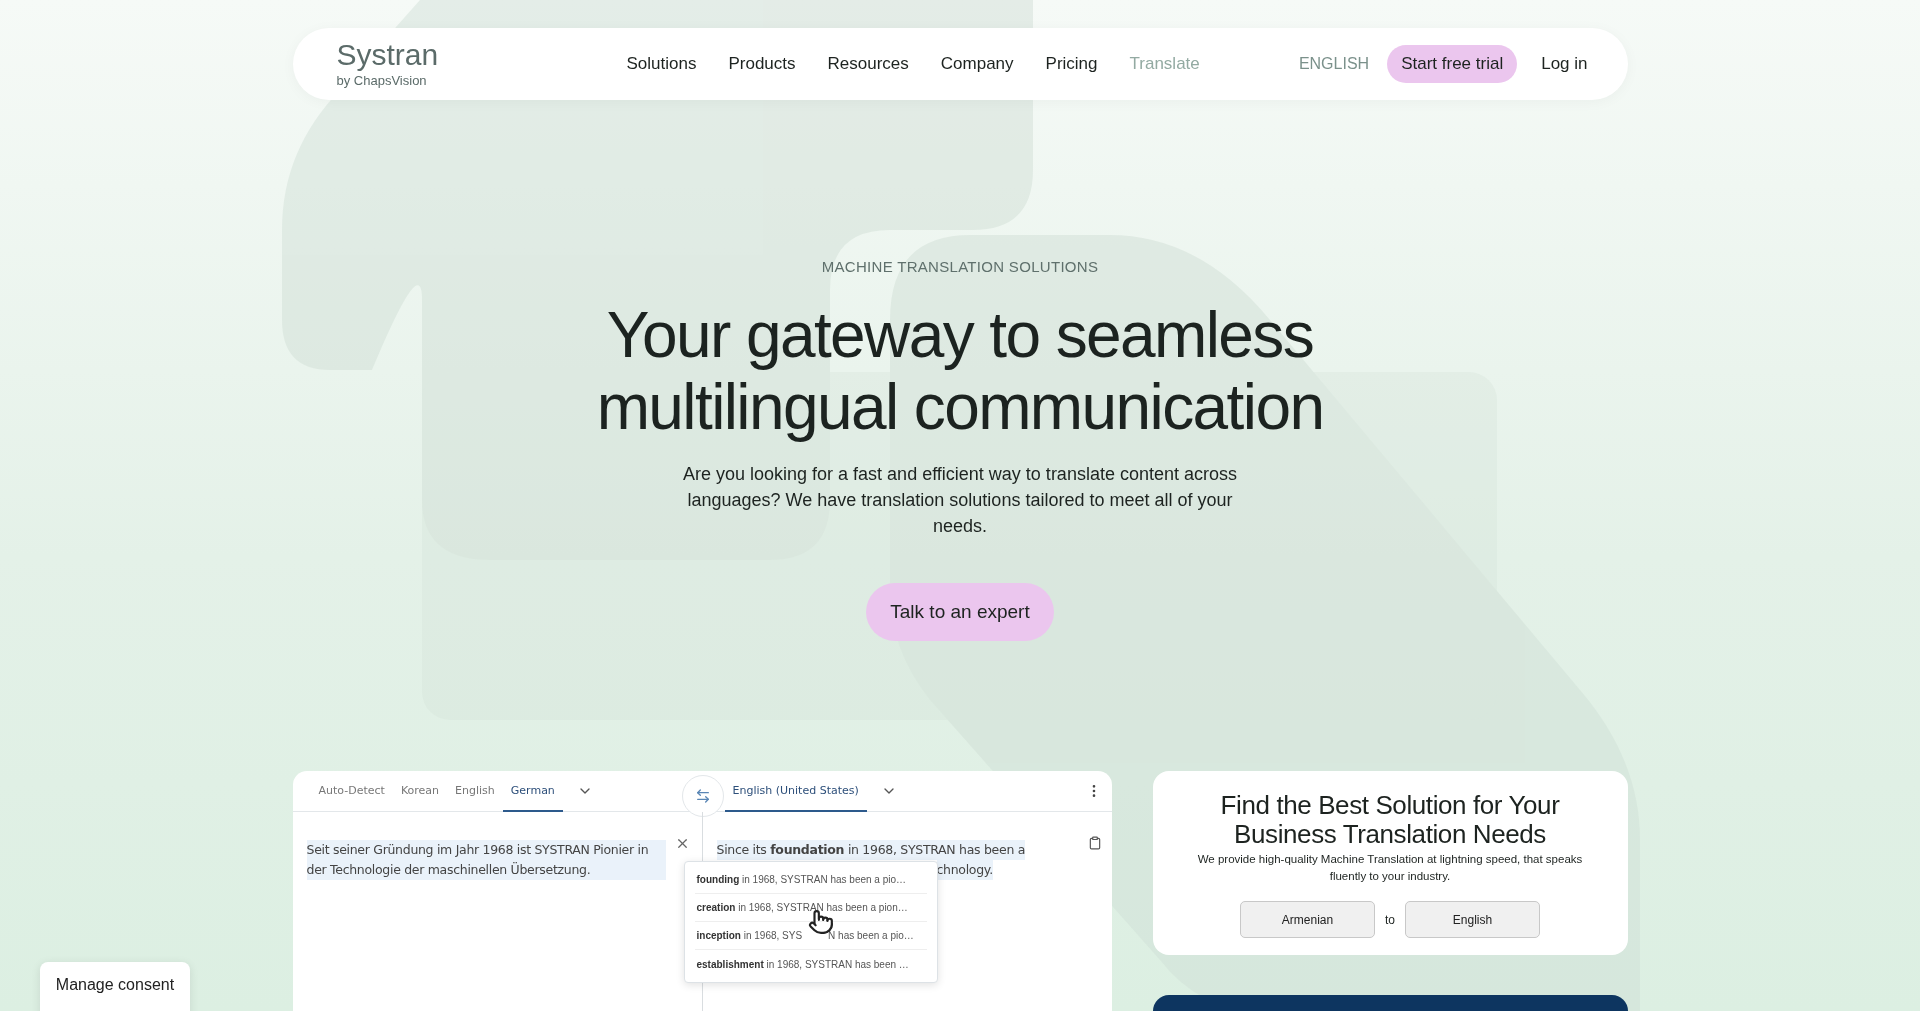 This screenshot has height=1011, width=1920. I want to click on manage-consent-button: Manage consent, so click(115, 986).